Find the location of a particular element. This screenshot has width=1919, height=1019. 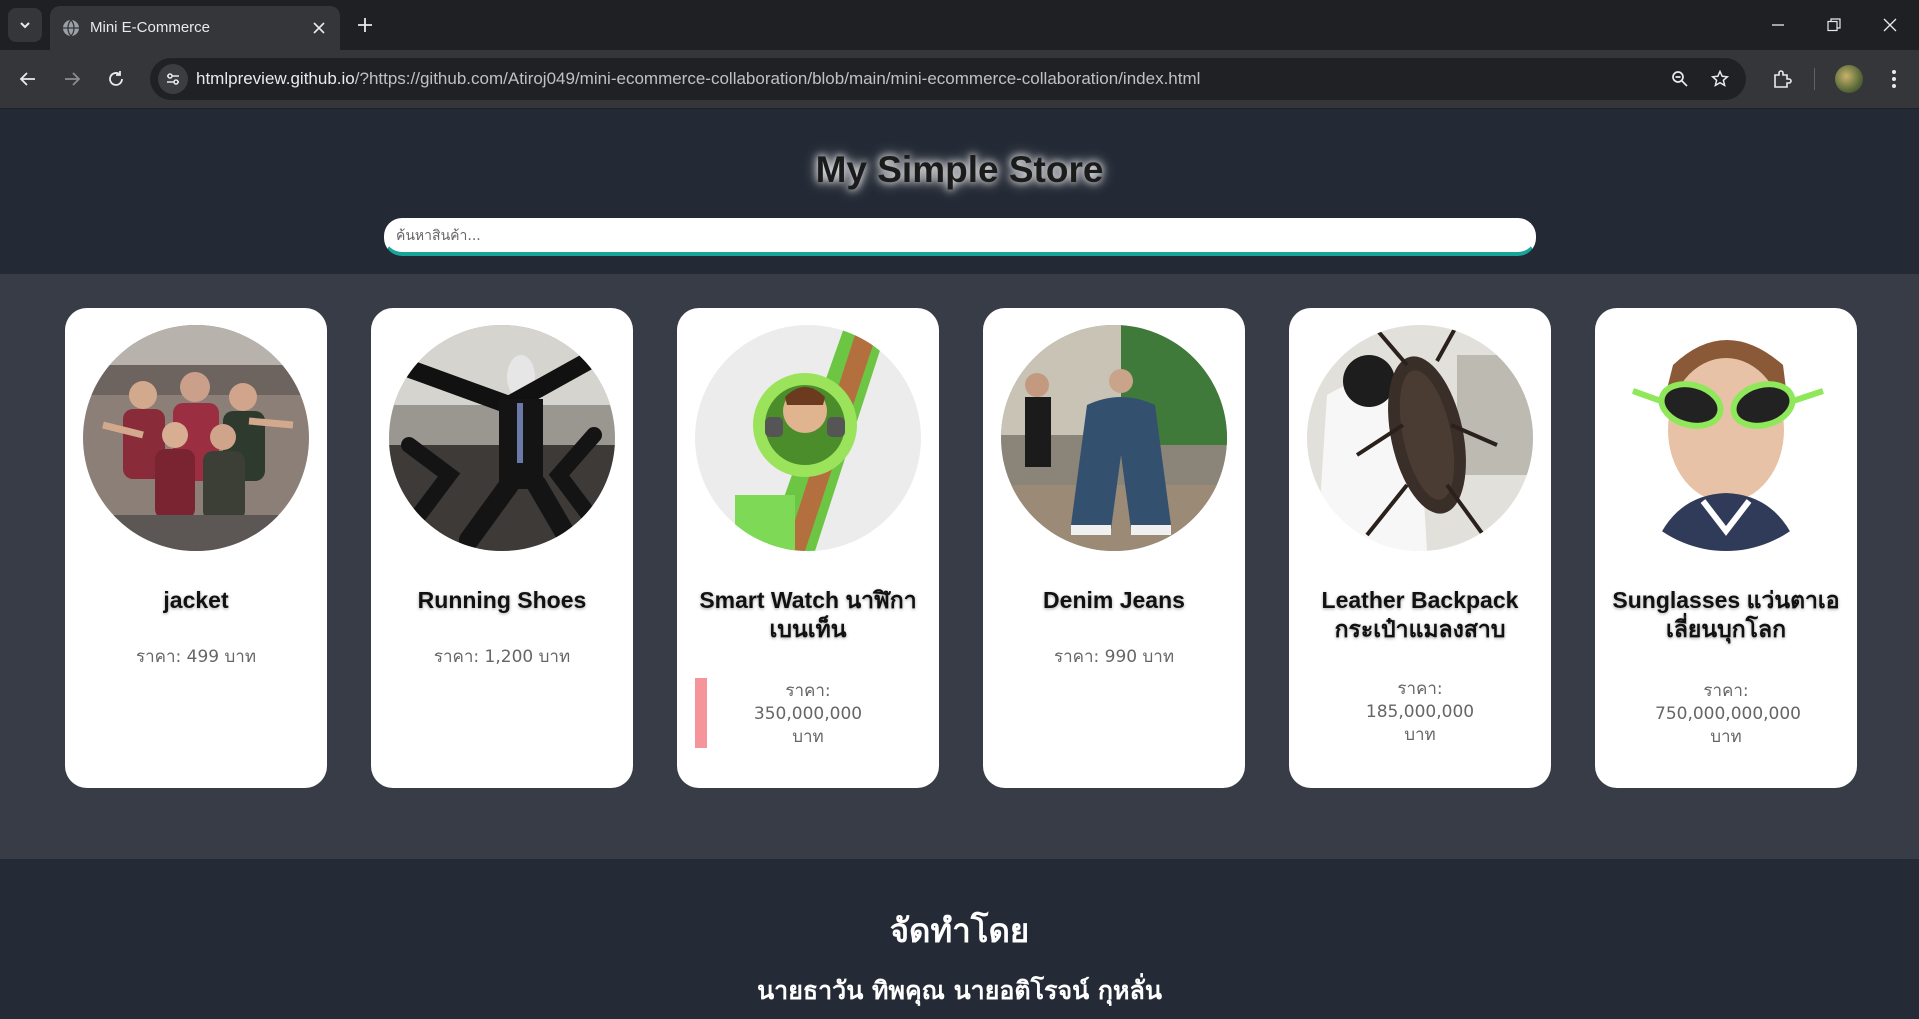

kebab-menu-icon is located at coordinates (1894, 79).